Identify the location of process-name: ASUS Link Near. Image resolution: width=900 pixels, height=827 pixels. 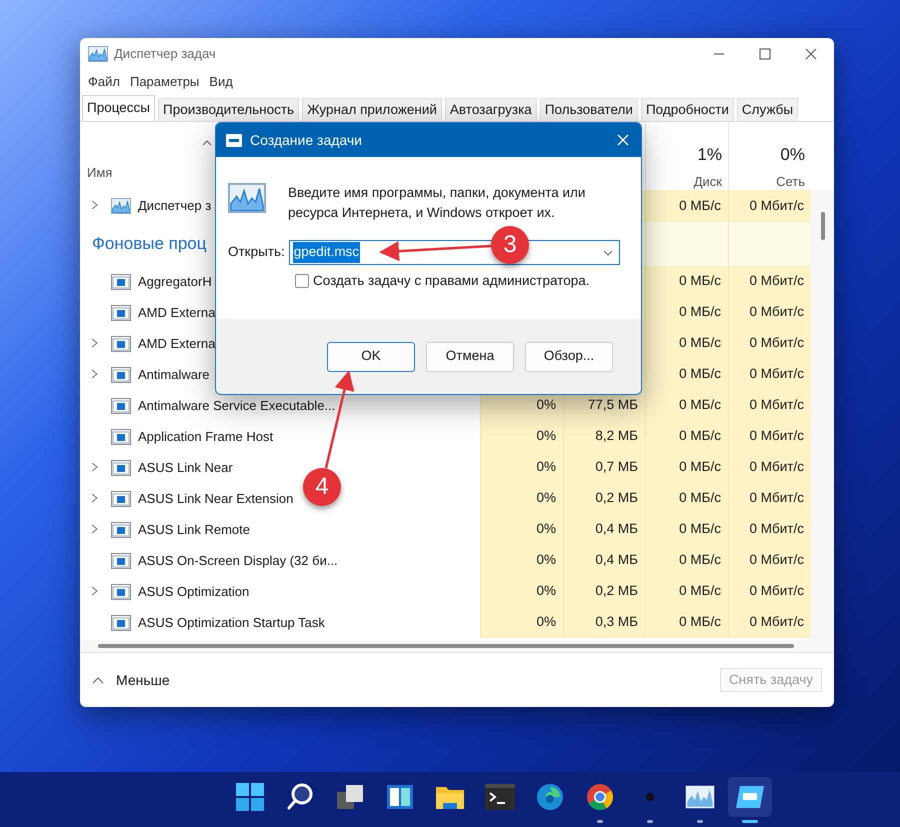
(185, 467).